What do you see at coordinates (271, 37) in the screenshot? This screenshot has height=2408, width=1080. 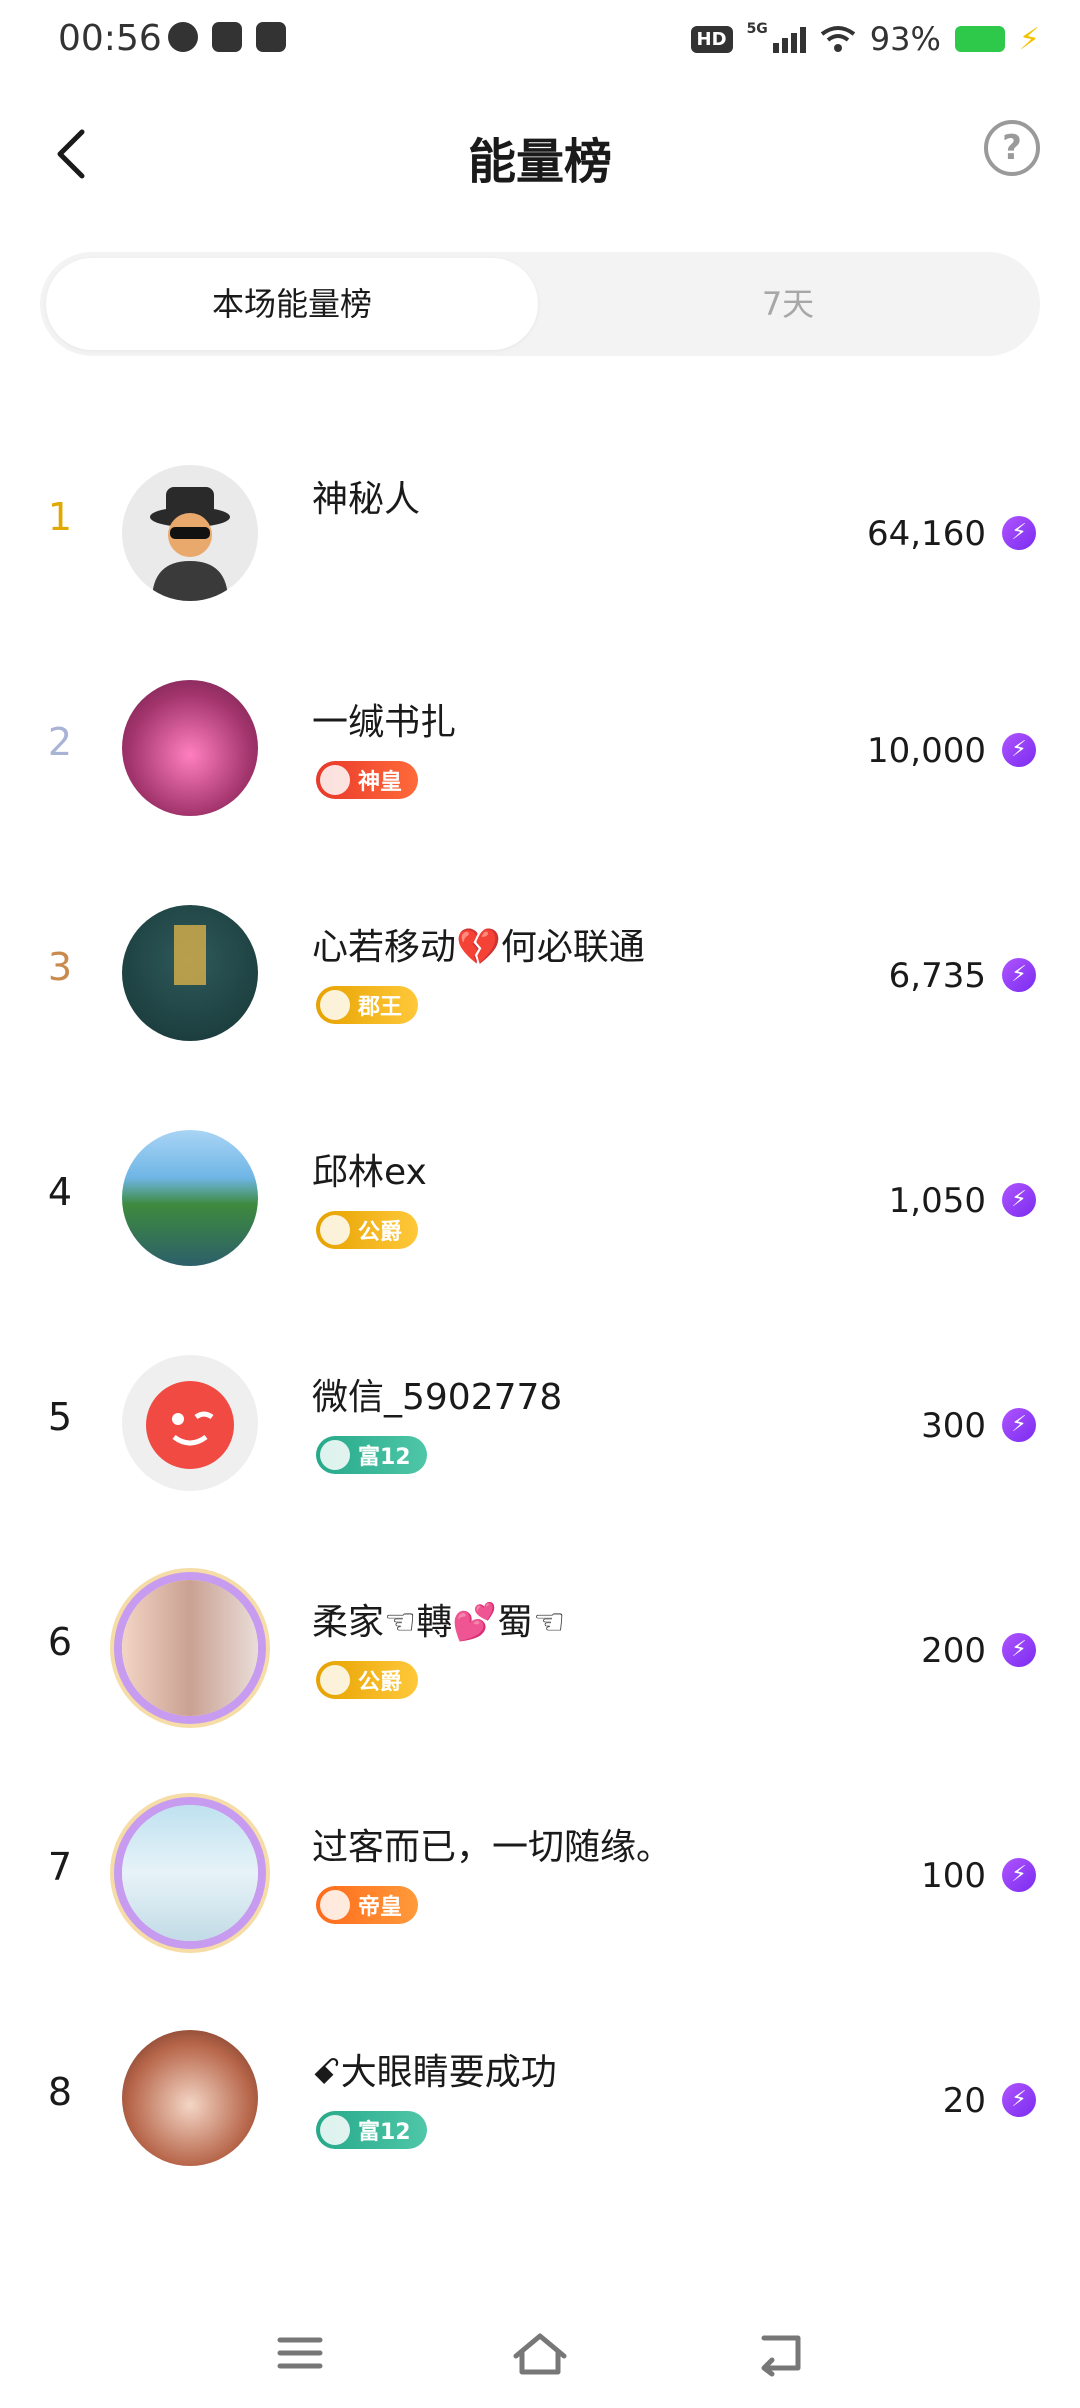 I see `music-notification-icon` at bounding box center [271, 37].